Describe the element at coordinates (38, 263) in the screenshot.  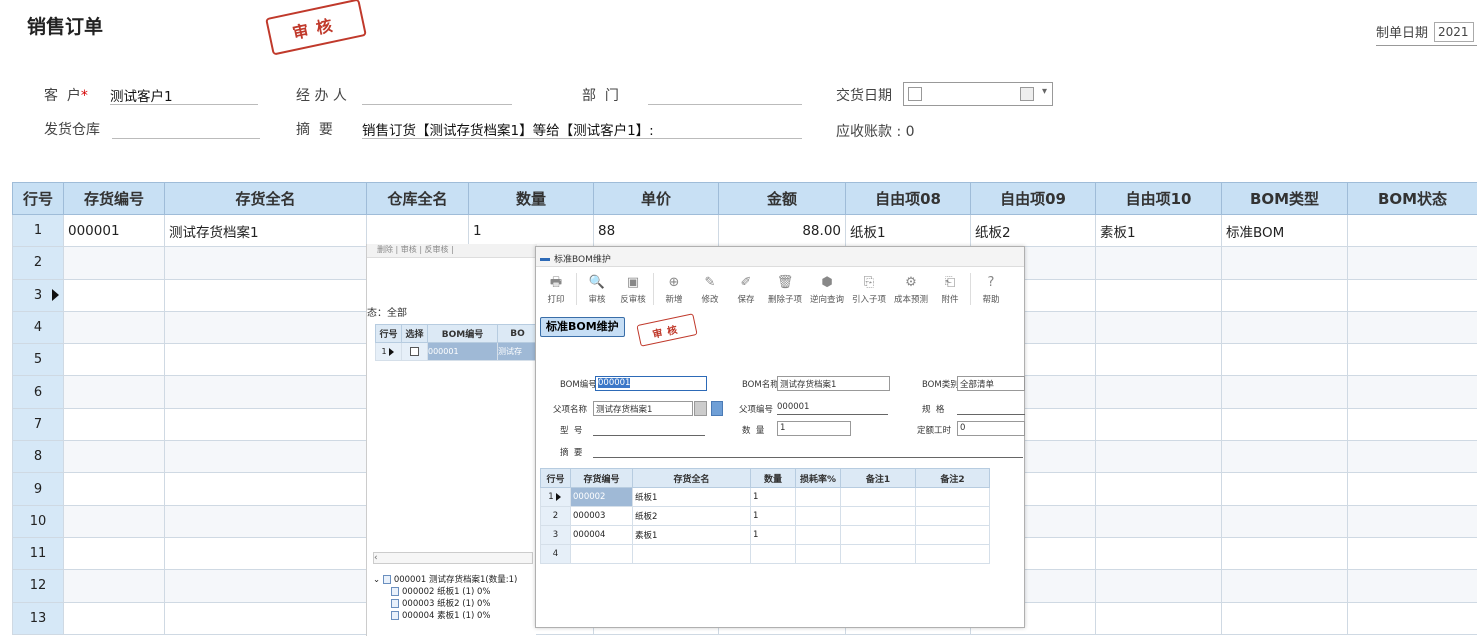
I see `row-number: 2` at that location.